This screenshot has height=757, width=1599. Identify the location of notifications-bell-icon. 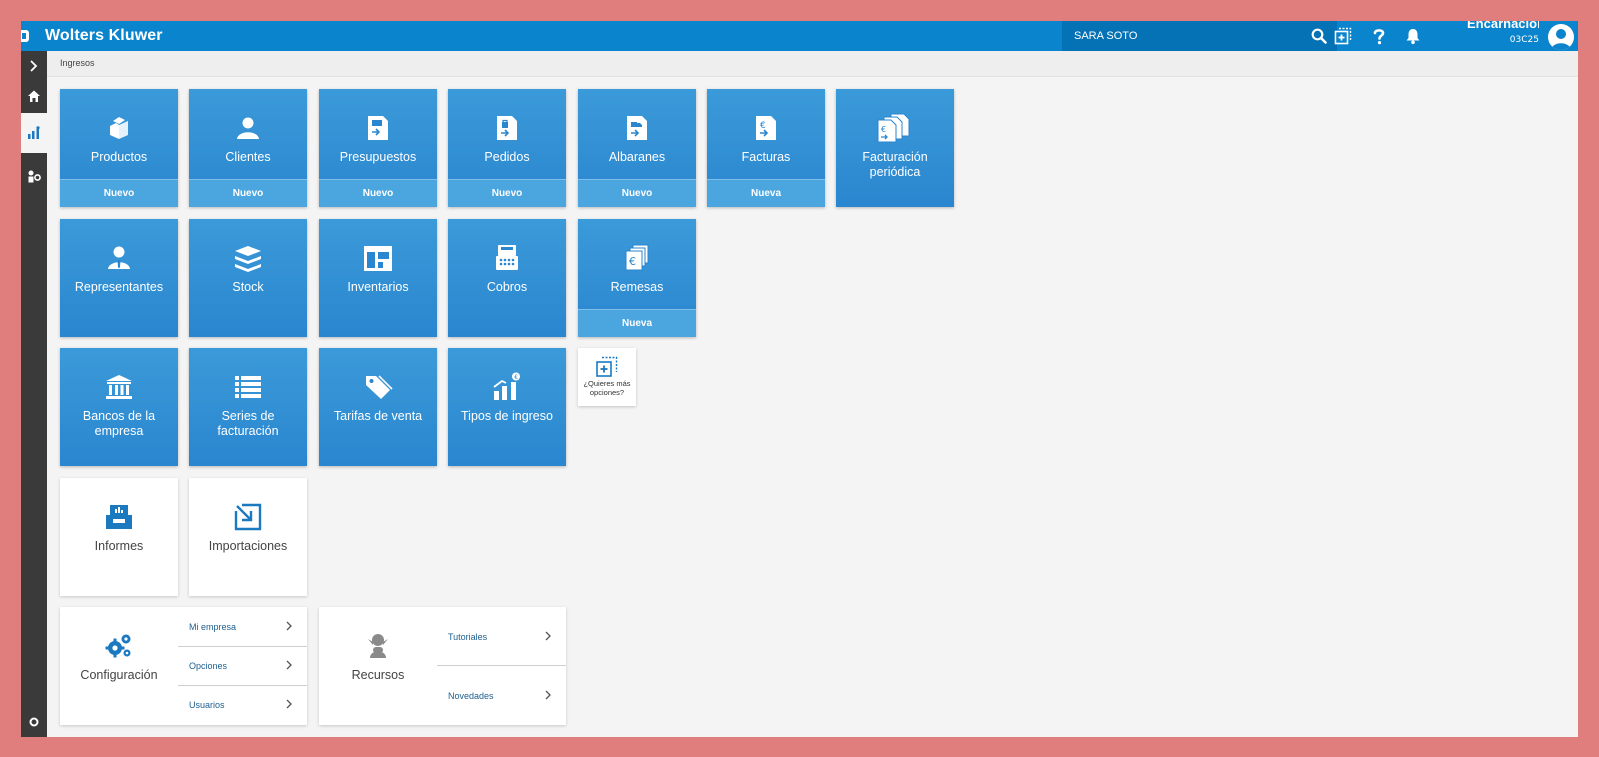
(1413, 36).